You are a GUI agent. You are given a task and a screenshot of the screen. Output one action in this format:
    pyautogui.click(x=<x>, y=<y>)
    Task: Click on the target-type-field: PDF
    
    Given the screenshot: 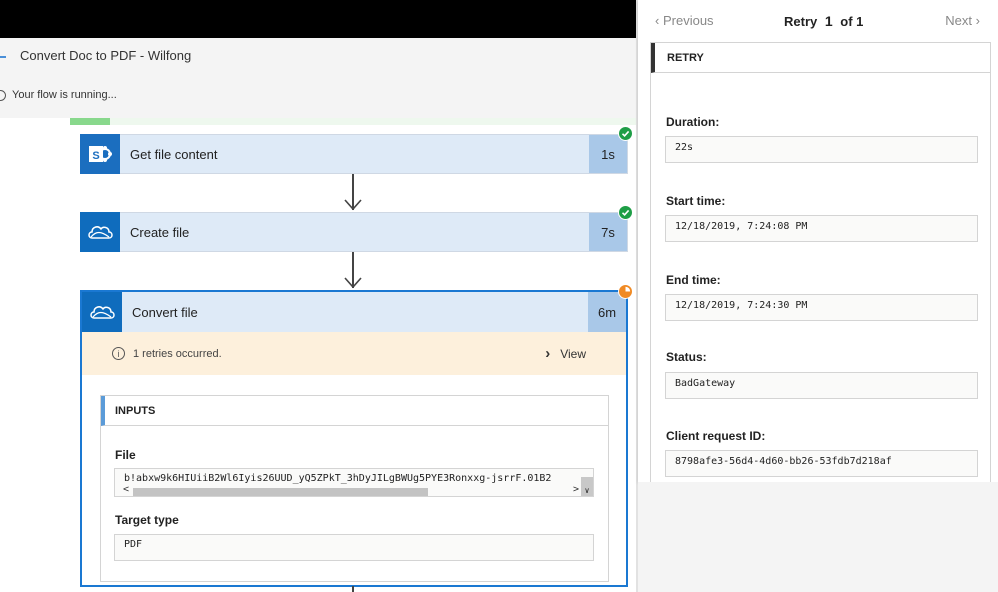 What is the action you would take?
    pyautogui.click(x=354, y=547)
    